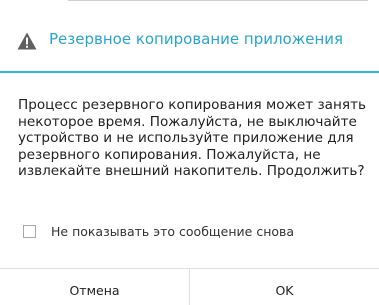 The width and height of the screenshot is (379, 305). What do you see at coordinates (173, 231) in the screenshot?
I see `dont-show-again-label: Не показывать это сообщение снова` at bounding box center [173, 231].